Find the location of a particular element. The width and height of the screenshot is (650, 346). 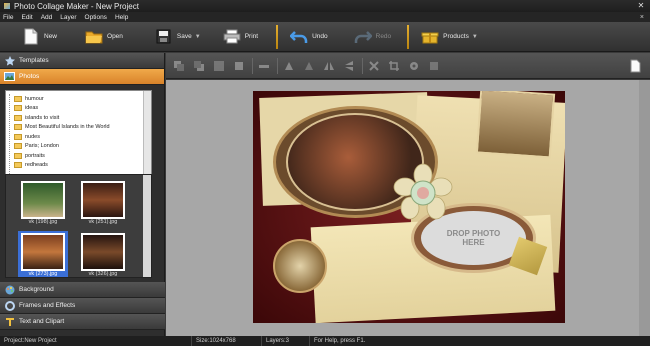

photo-icon is located at coordinates (9, 76).